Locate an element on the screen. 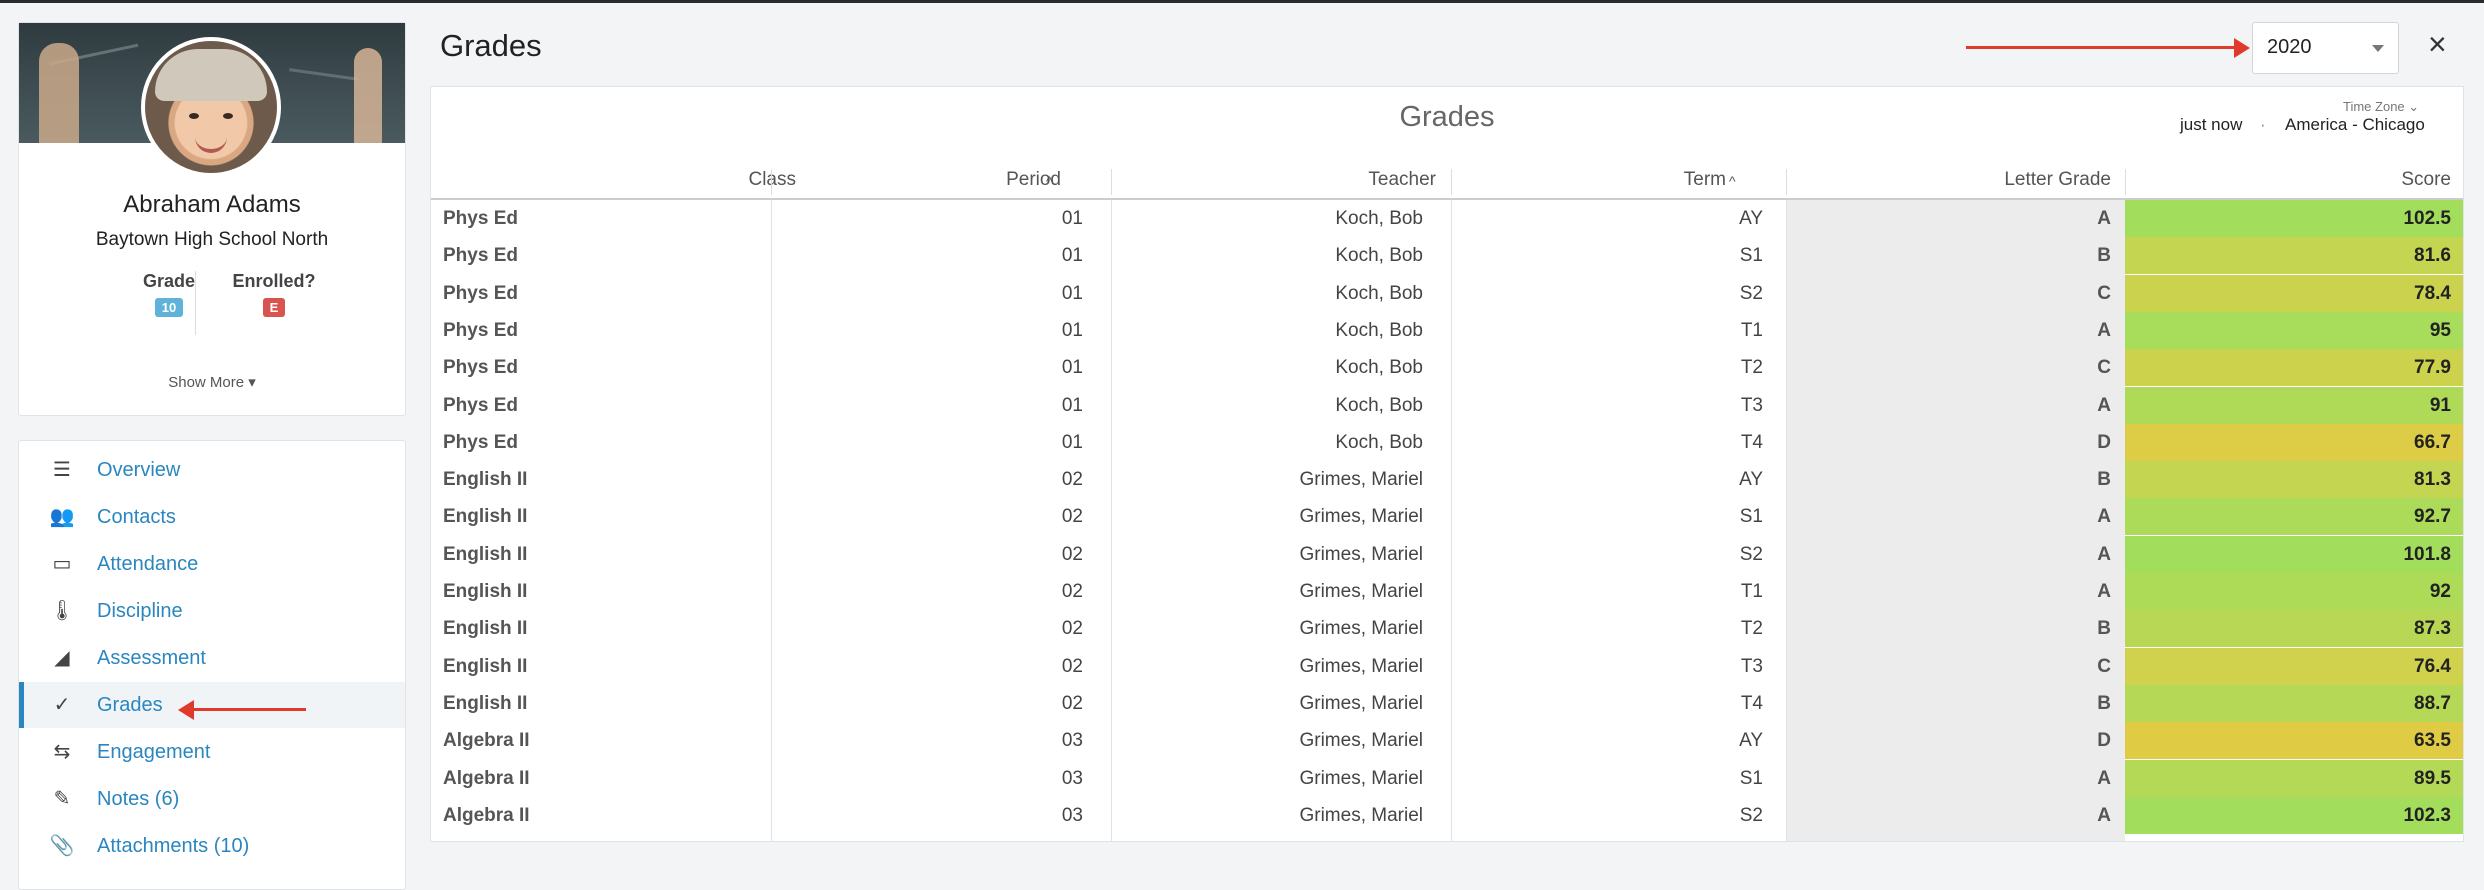  year-select-value: 2020 is located at coordinates (2289, 47).